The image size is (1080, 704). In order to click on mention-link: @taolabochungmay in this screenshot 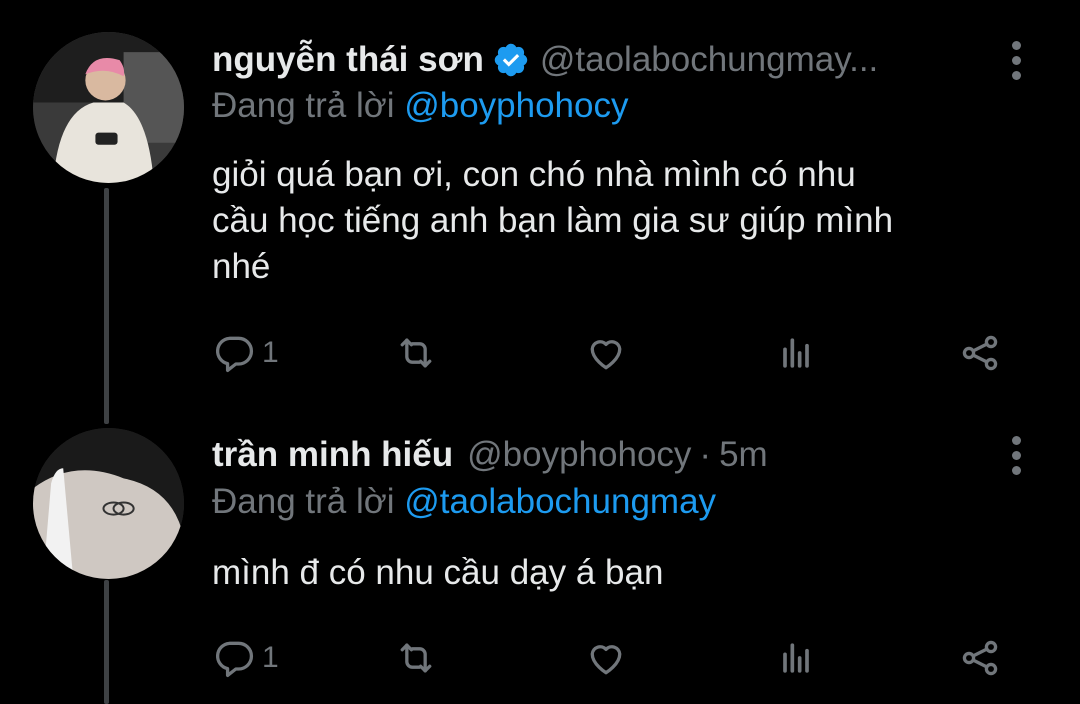, I will do `click(560, 501)`.